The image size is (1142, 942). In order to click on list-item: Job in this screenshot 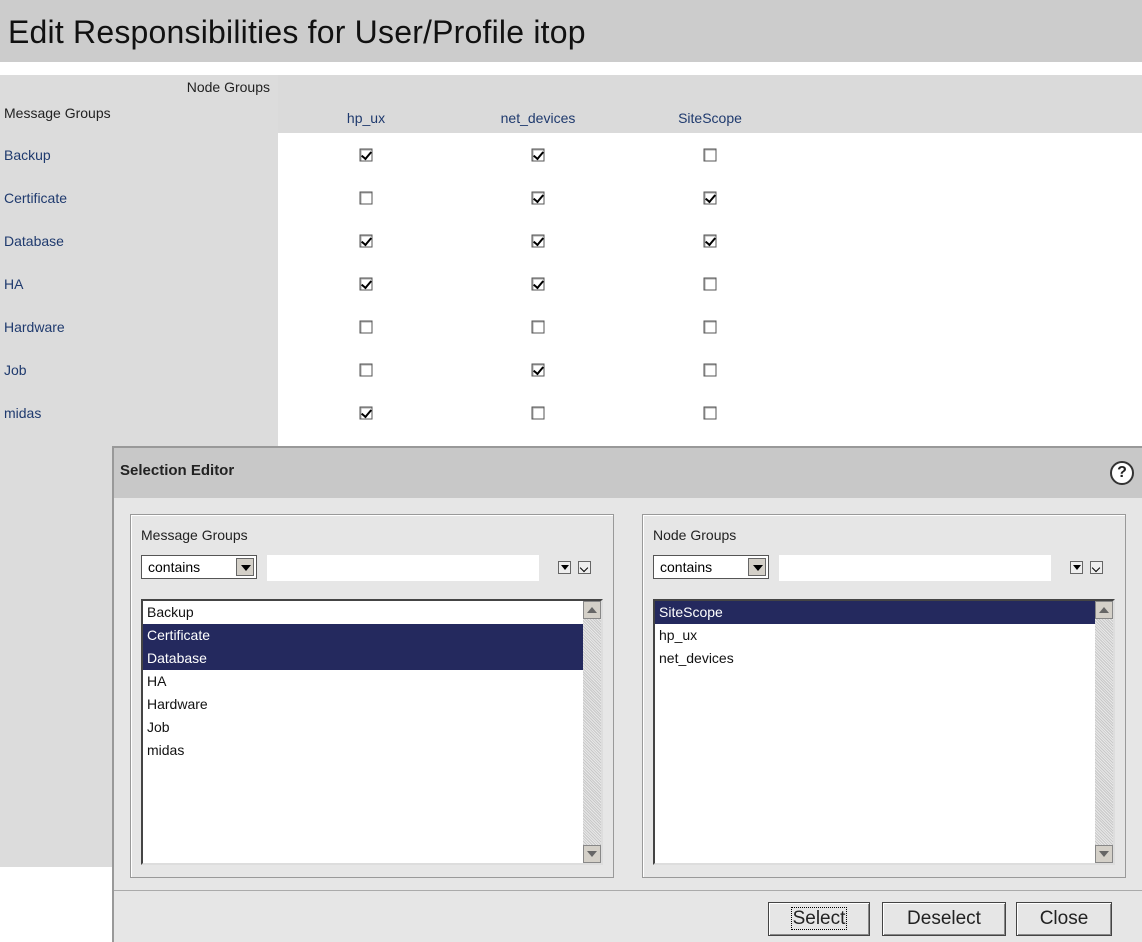, I will do `click(363, 727)`.